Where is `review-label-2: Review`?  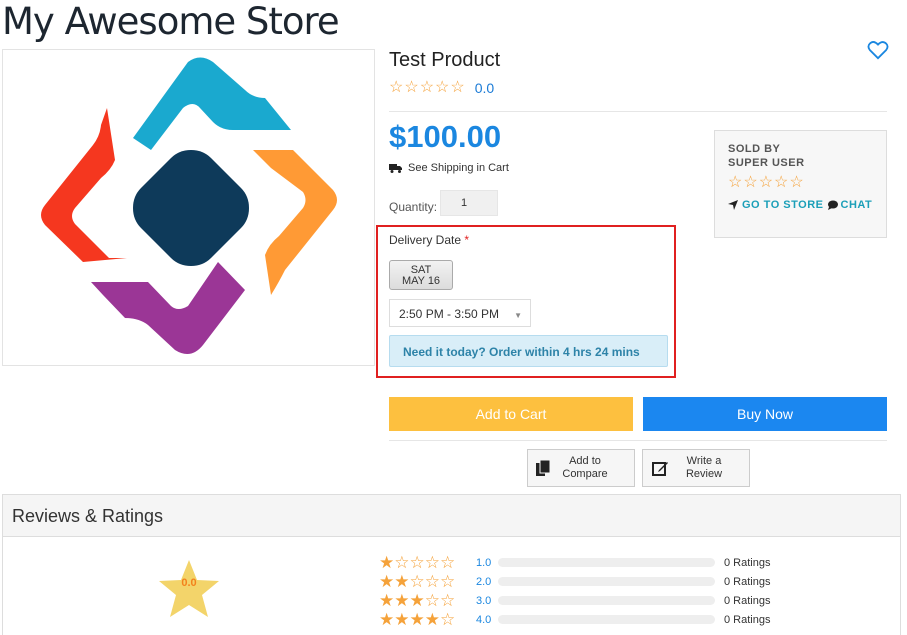
review-label-2: Review is located at coordinates (704, 474).